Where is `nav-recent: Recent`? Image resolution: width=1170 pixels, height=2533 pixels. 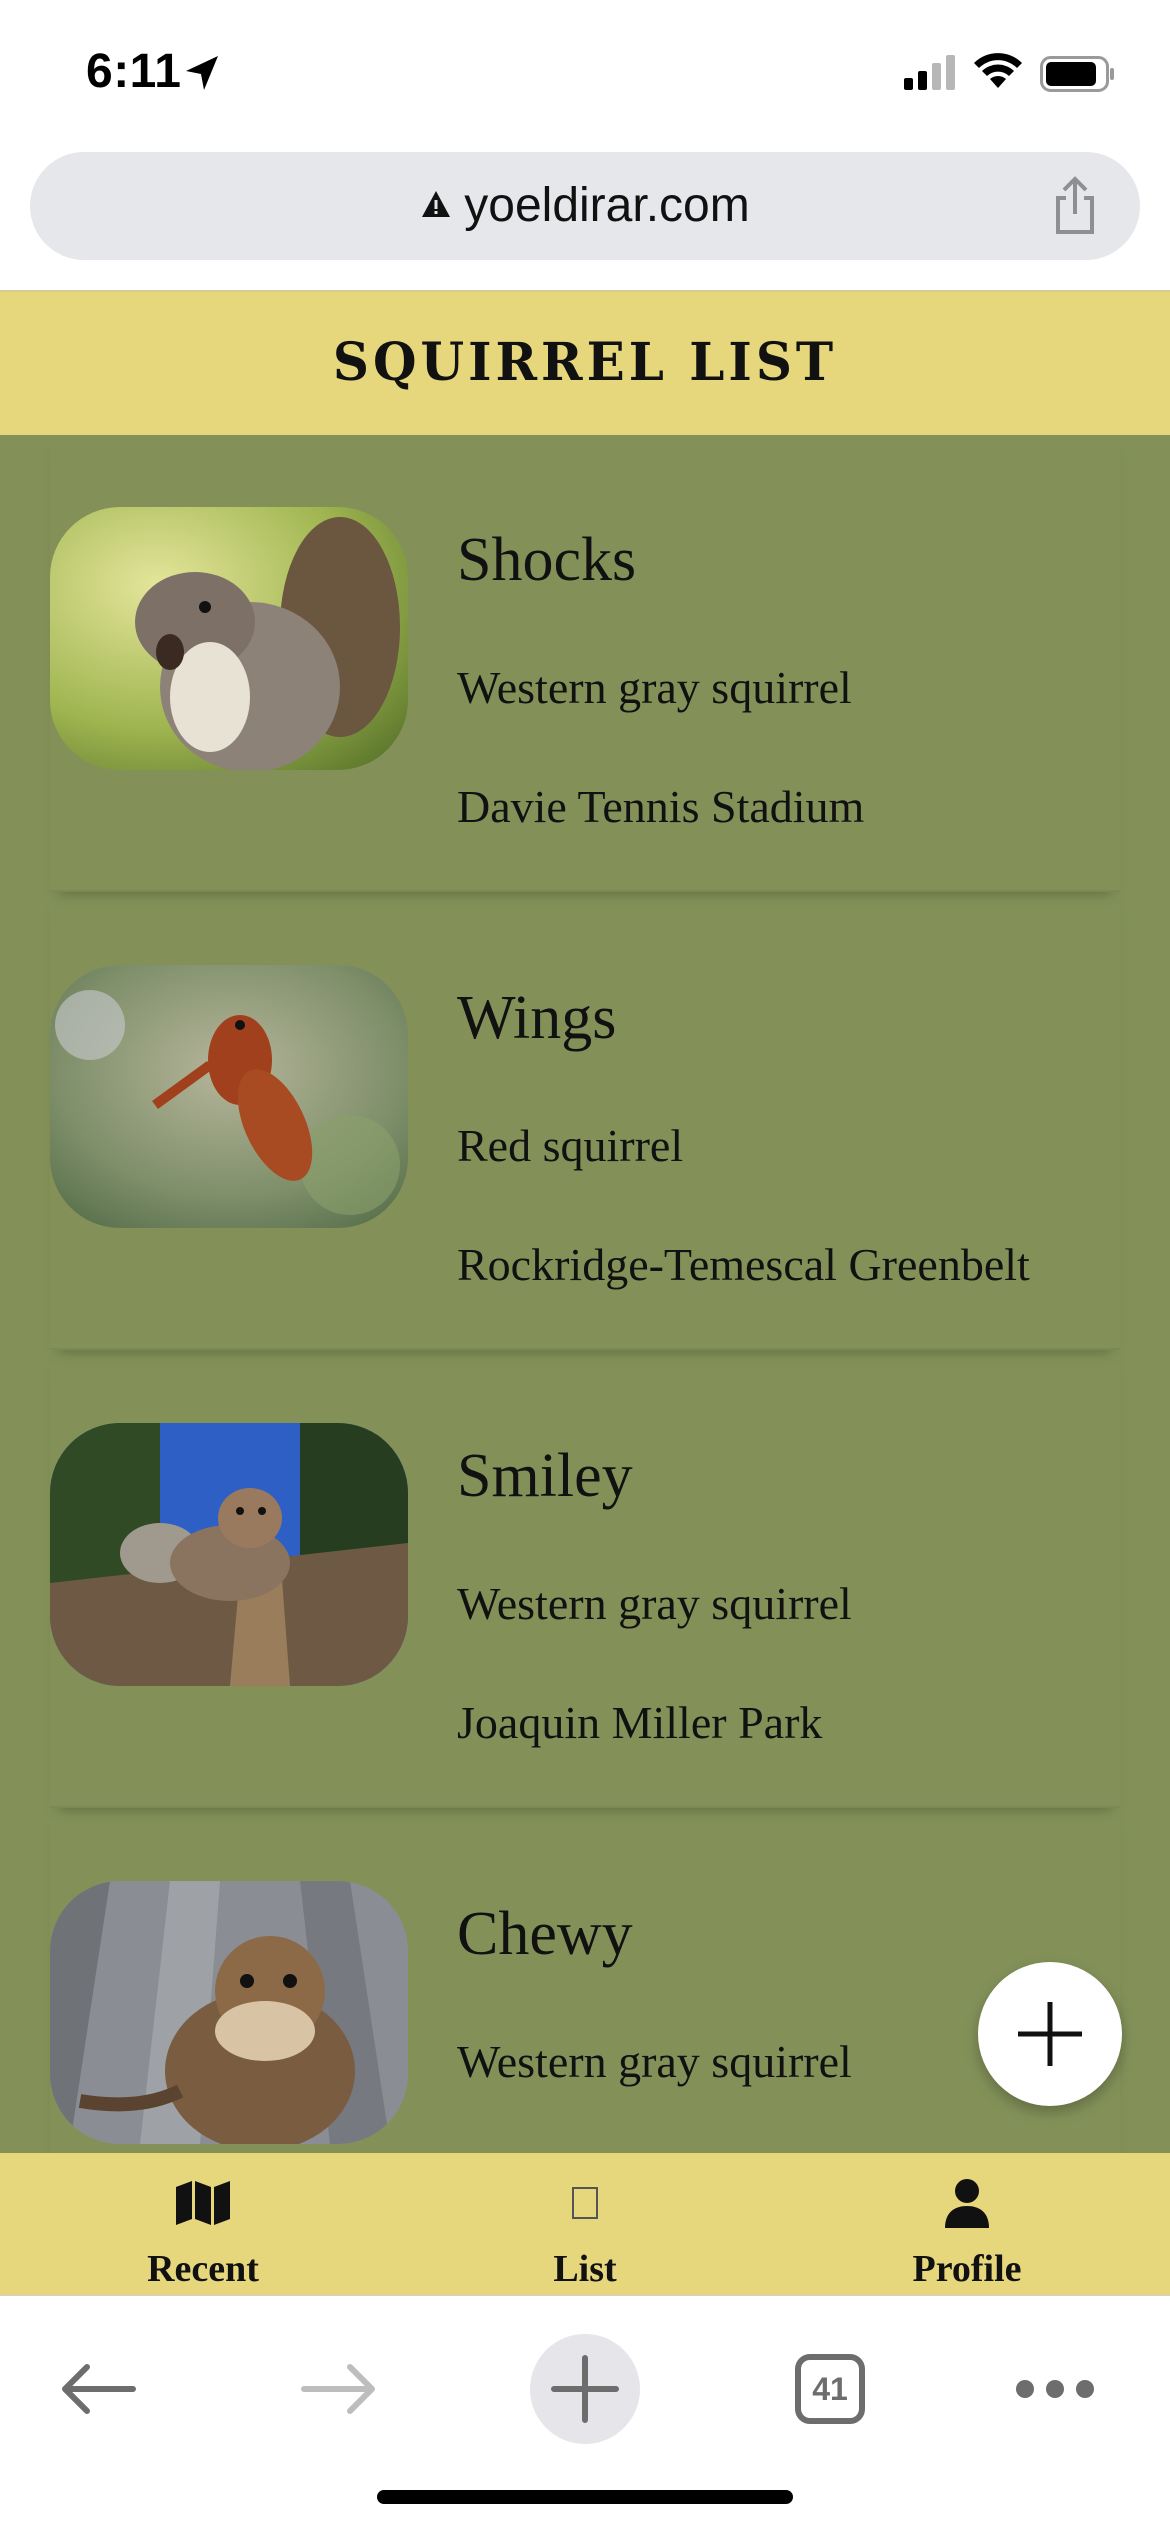 nav-recent: Recent is located at coordinates (203, 2224).